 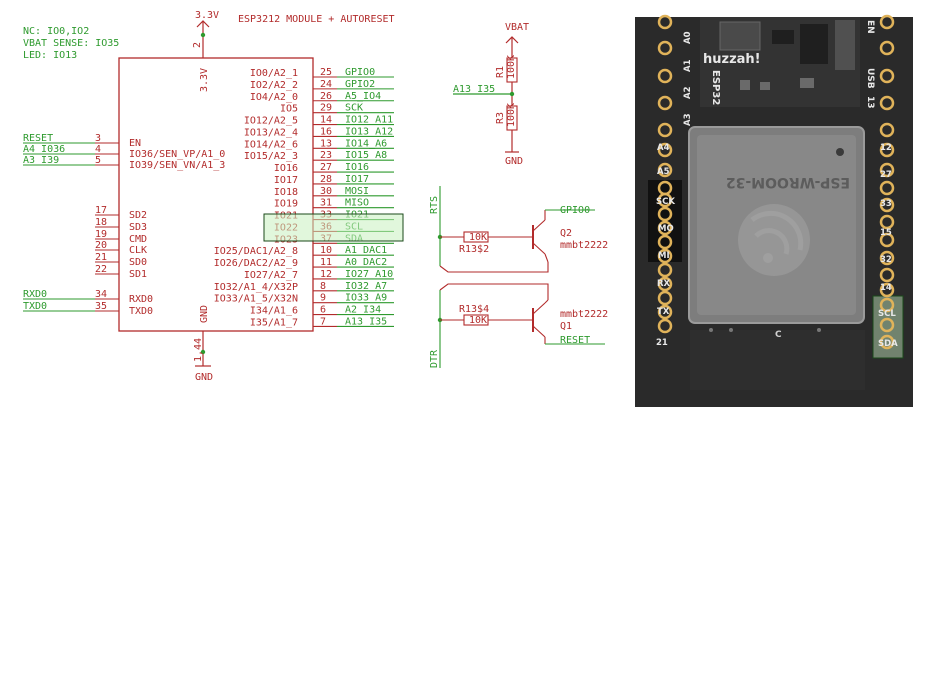 What do you see at coordinates (274, 97) in the screenshot?
I see `right-pin-name: IO4/A2_0` at bounding box center [274, 97].